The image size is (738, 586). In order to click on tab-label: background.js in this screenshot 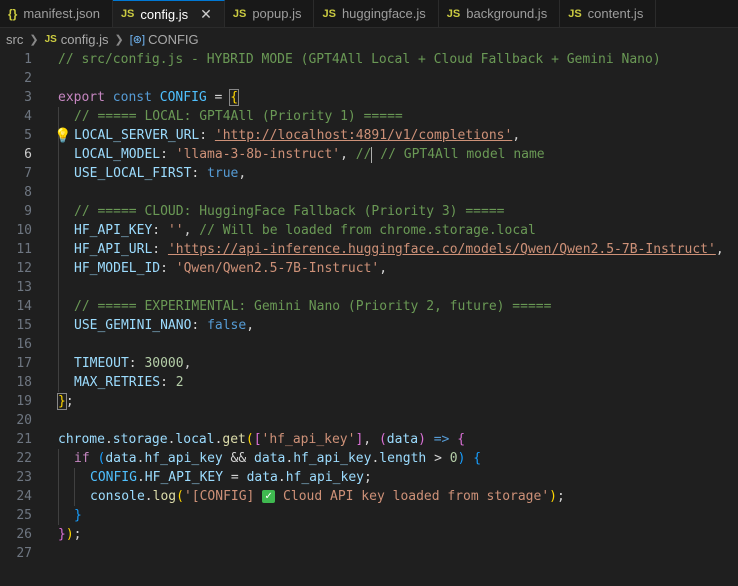, I will do `click(507, 13)`.